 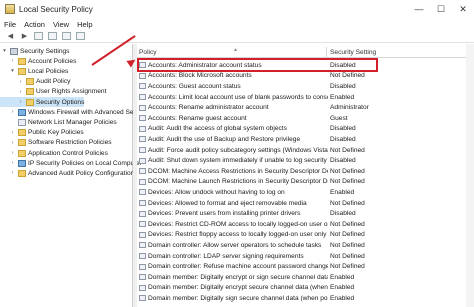 I want to click on tree-item: ▾ Local Policies, so click(x=34, y=71).